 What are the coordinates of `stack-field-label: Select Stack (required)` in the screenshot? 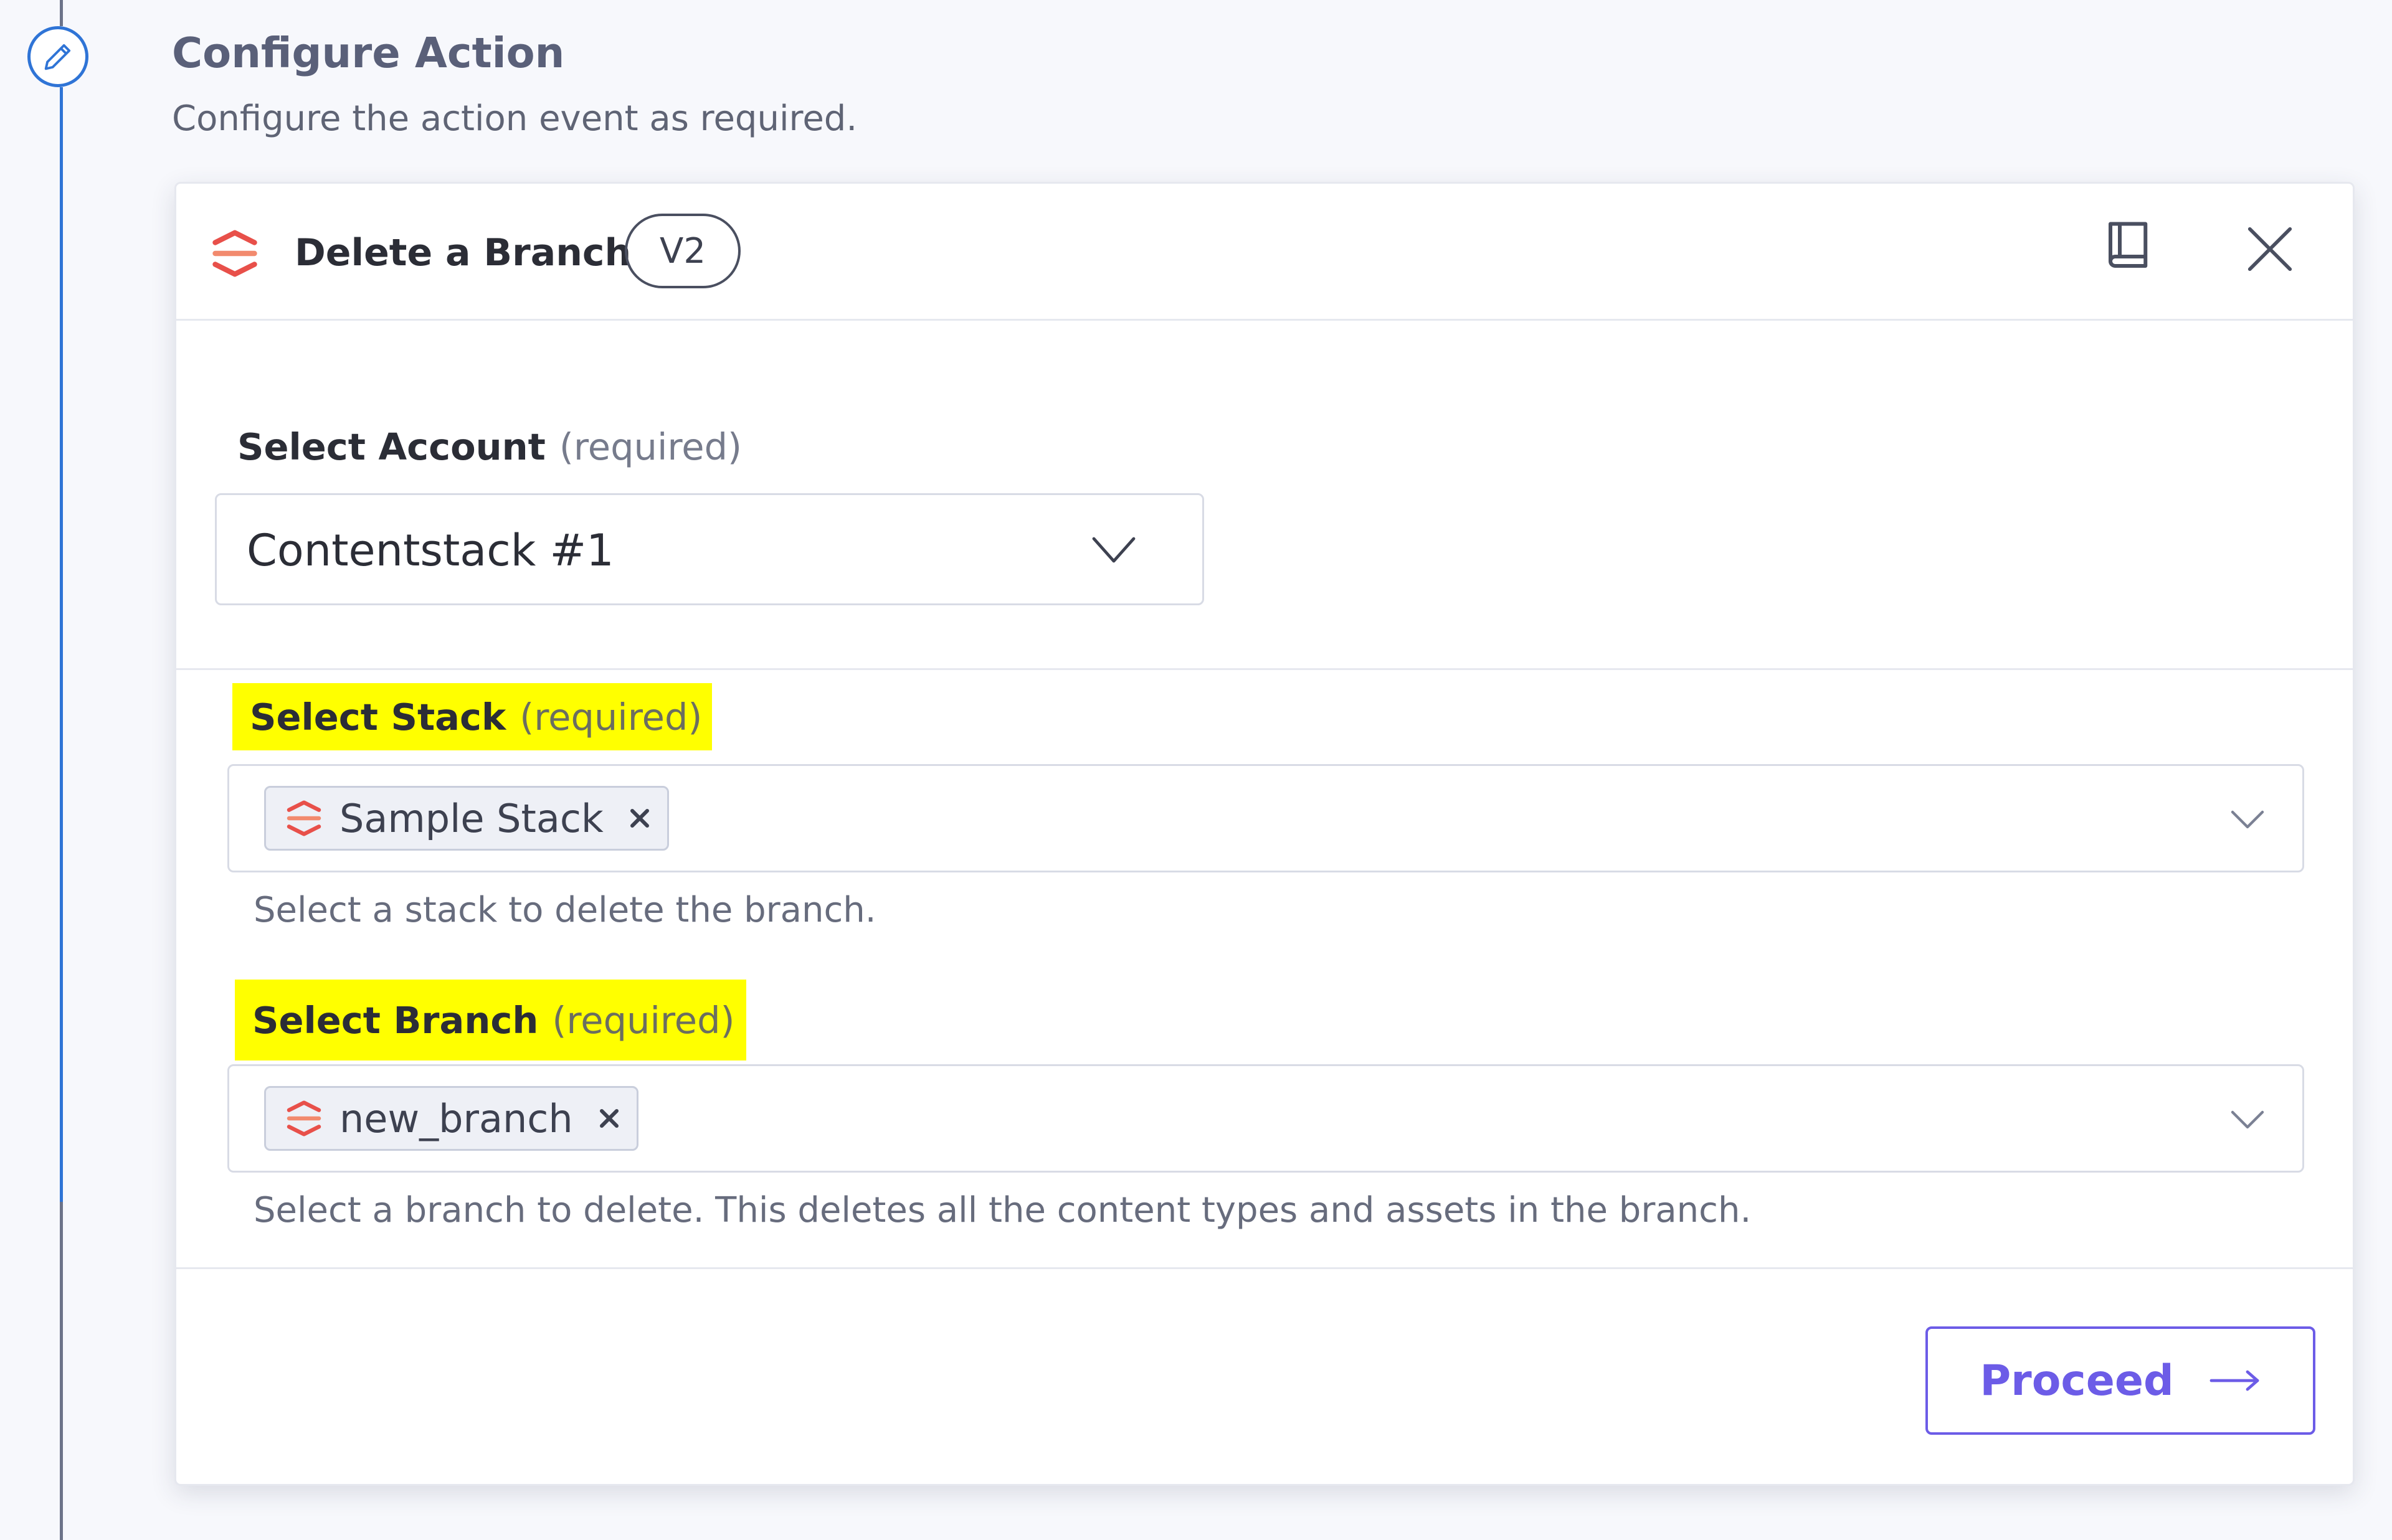 It's located at (472, 716).